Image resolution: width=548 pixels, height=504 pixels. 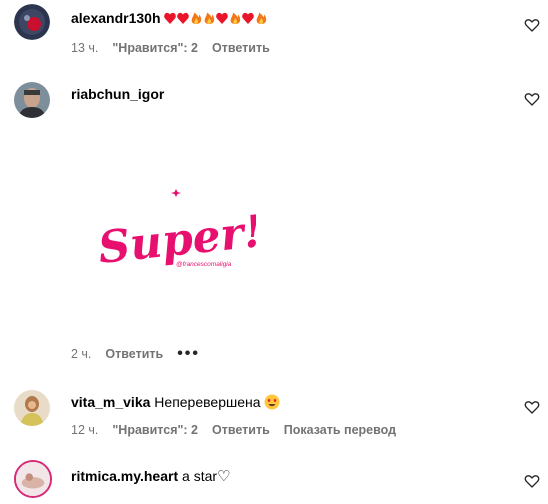 I want to click on comment-emoji-text: ❤❤🔥🔥❤🔥❤🔥, so click(x=216, y=19).